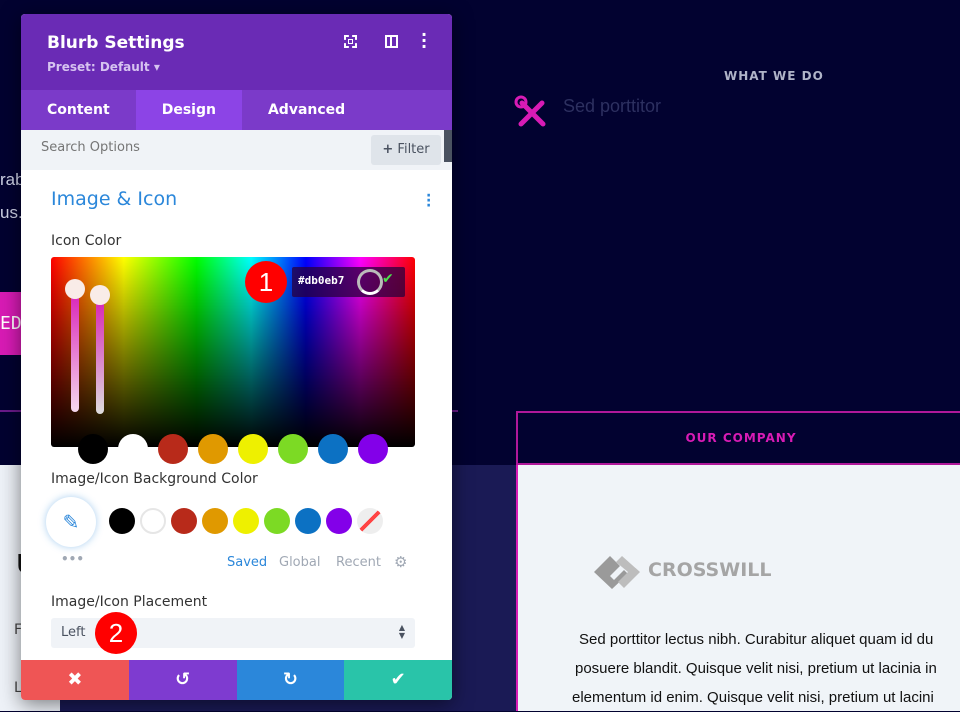 The height and width of the screenshot is (712, 960). What do you see at coordinates (400, 562) in the screenshot?
I see `gear-icon: ⚙` at bounding box center [400, 562].